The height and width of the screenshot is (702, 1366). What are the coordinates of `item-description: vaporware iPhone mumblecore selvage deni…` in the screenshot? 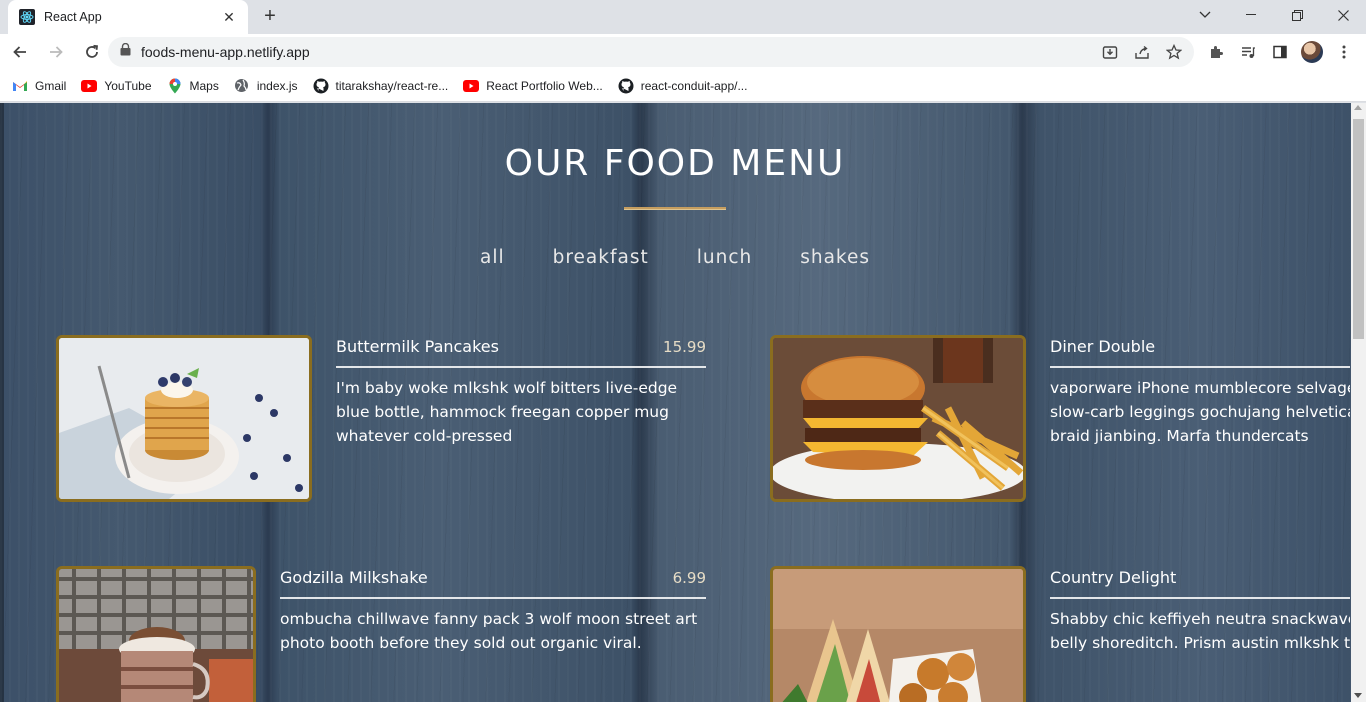 It's located at (1200, 412).